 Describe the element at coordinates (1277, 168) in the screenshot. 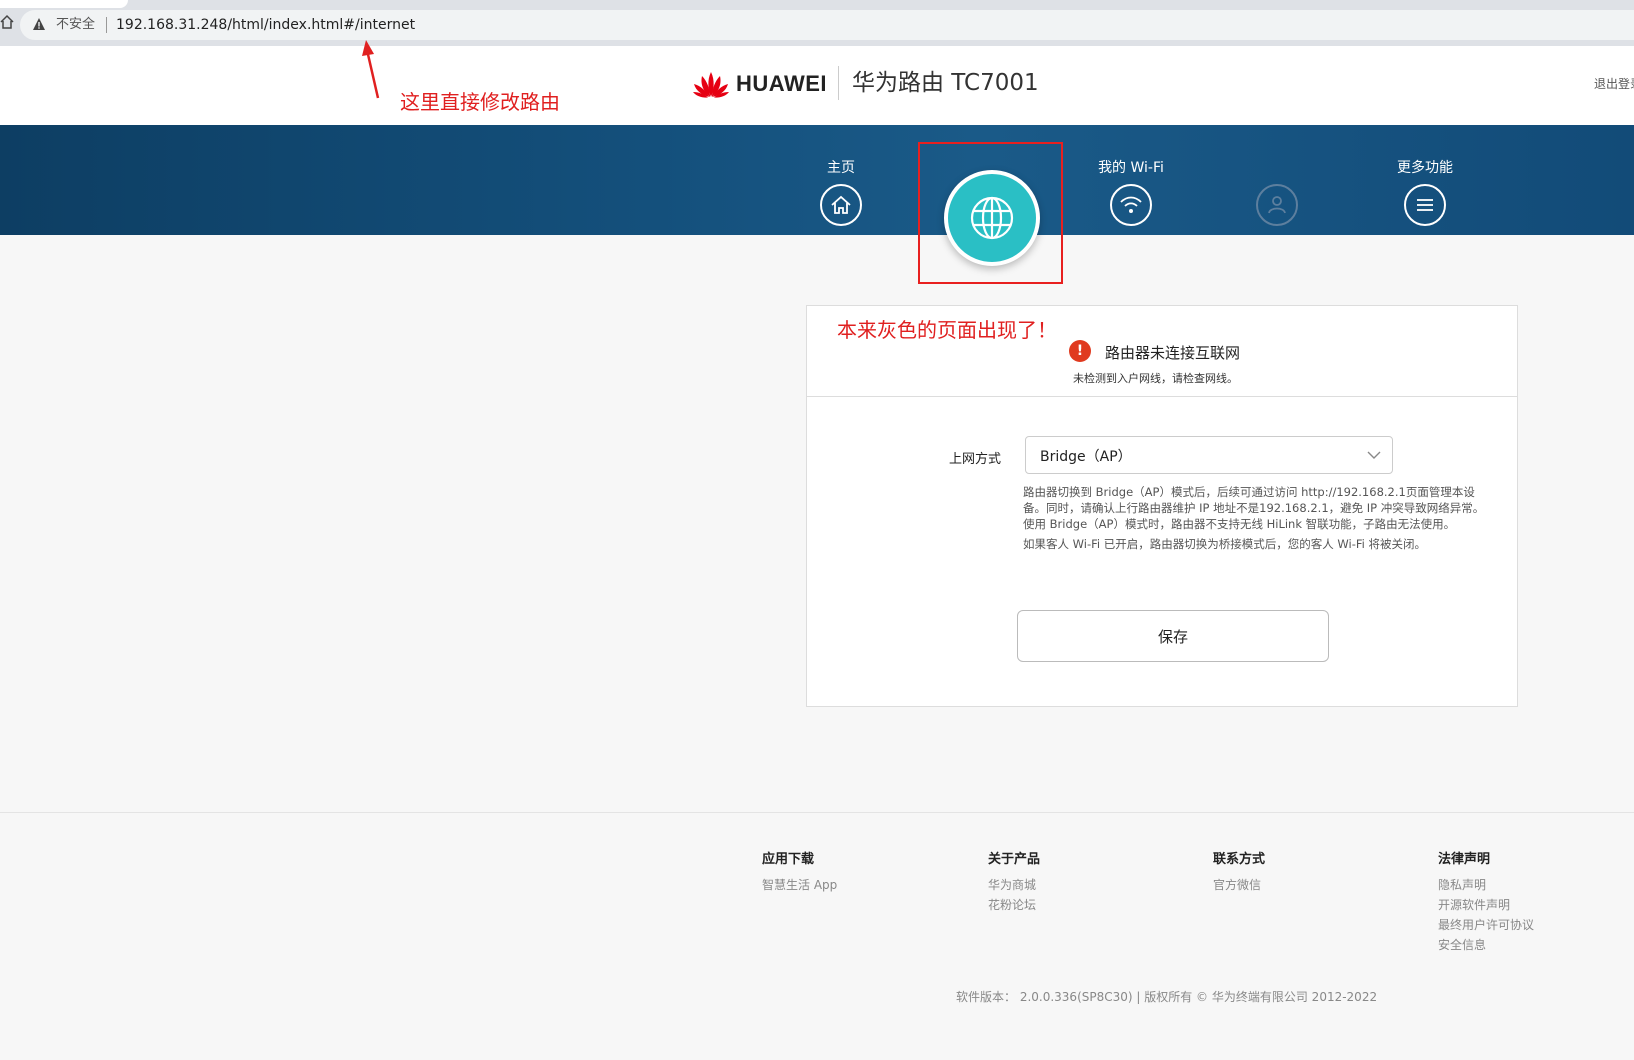

I see `nav-label-user` at that location.